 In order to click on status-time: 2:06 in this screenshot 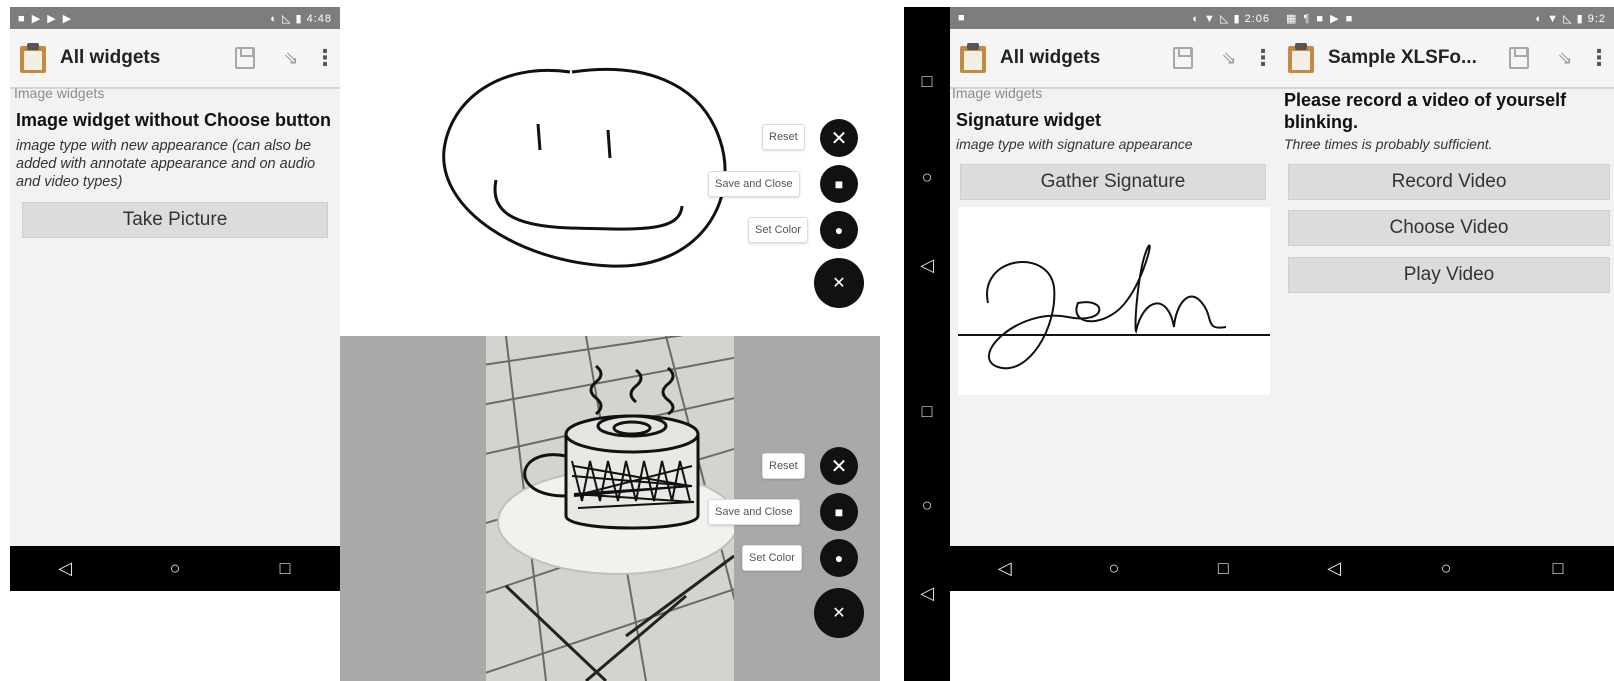, I will do `click(1257, 18)`.